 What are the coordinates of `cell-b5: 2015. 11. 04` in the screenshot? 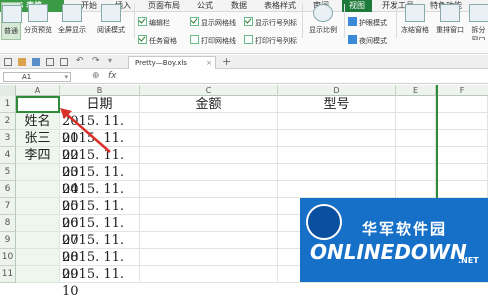 It's located at (100, 180).